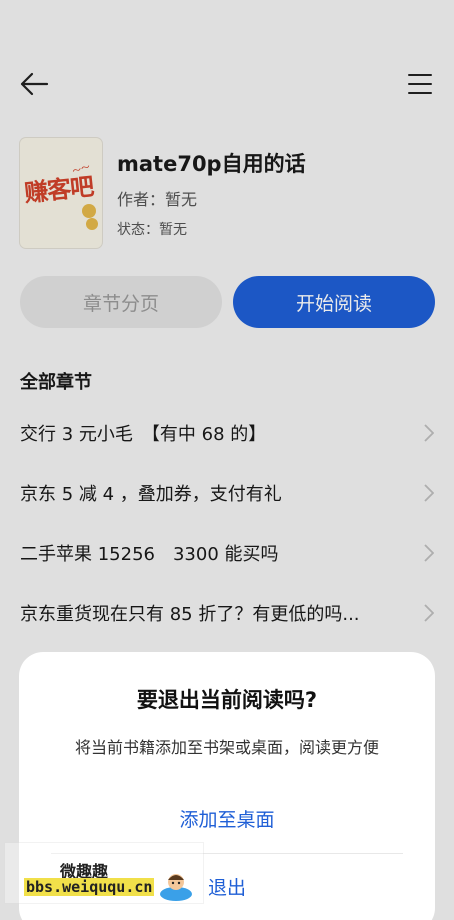 This screenshot has width=454, height=920. What do you see at coordinates (227, 820) in the screenshot?
I see `add-to-desktop-button: 添加至桌面` at bounding box center [227, 820].